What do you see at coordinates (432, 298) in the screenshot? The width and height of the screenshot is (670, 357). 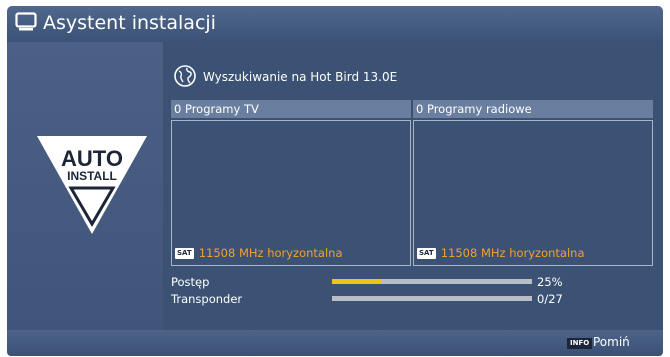 I see `transponder-bar` at bounding box center [432, 298].